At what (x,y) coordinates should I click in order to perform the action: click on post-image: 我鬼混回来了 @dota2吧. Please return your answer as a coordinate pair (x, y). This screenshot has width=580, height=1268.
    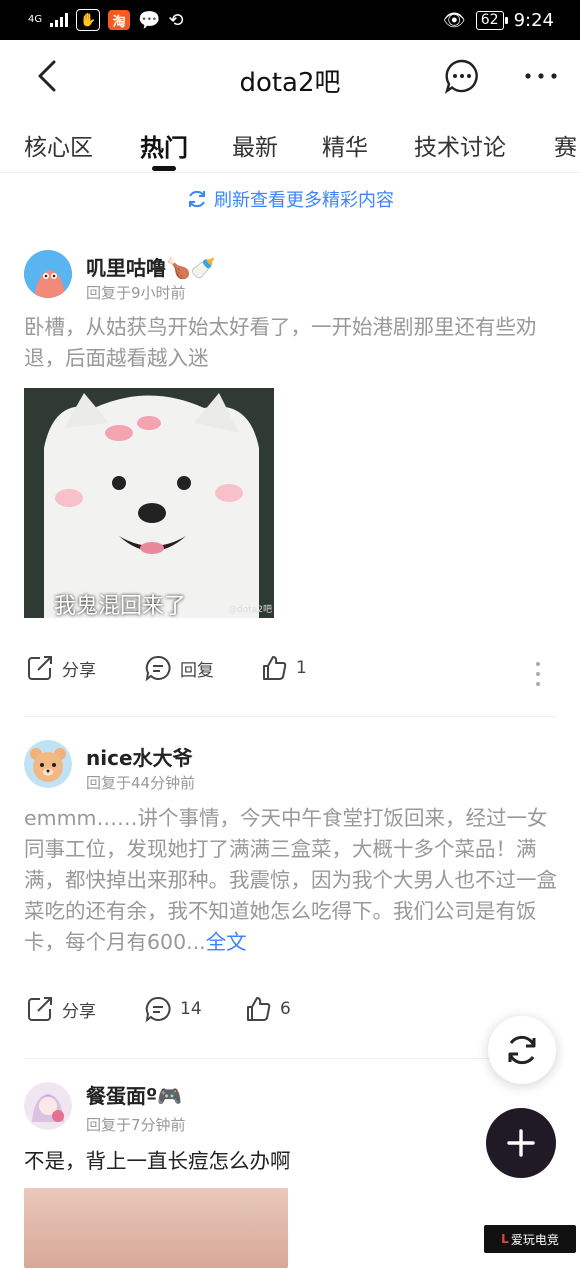
    Looking at the image, I should click on (149, 503).